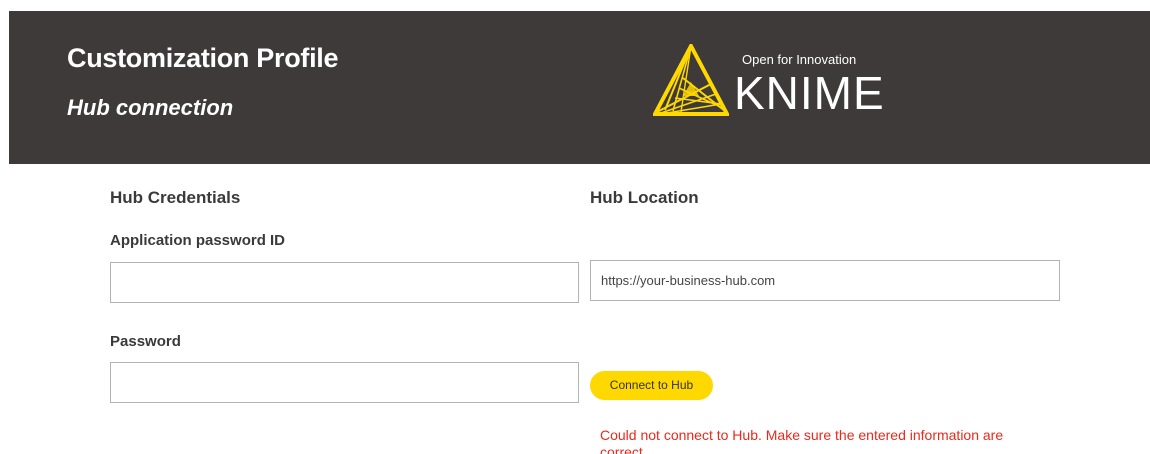 This screenshot has width=1150, height=454. What do you see at coordinates (198, 240) in the screenshot?
I see `app-password-id-label: Application password ID` at bounding box center [198, 240].